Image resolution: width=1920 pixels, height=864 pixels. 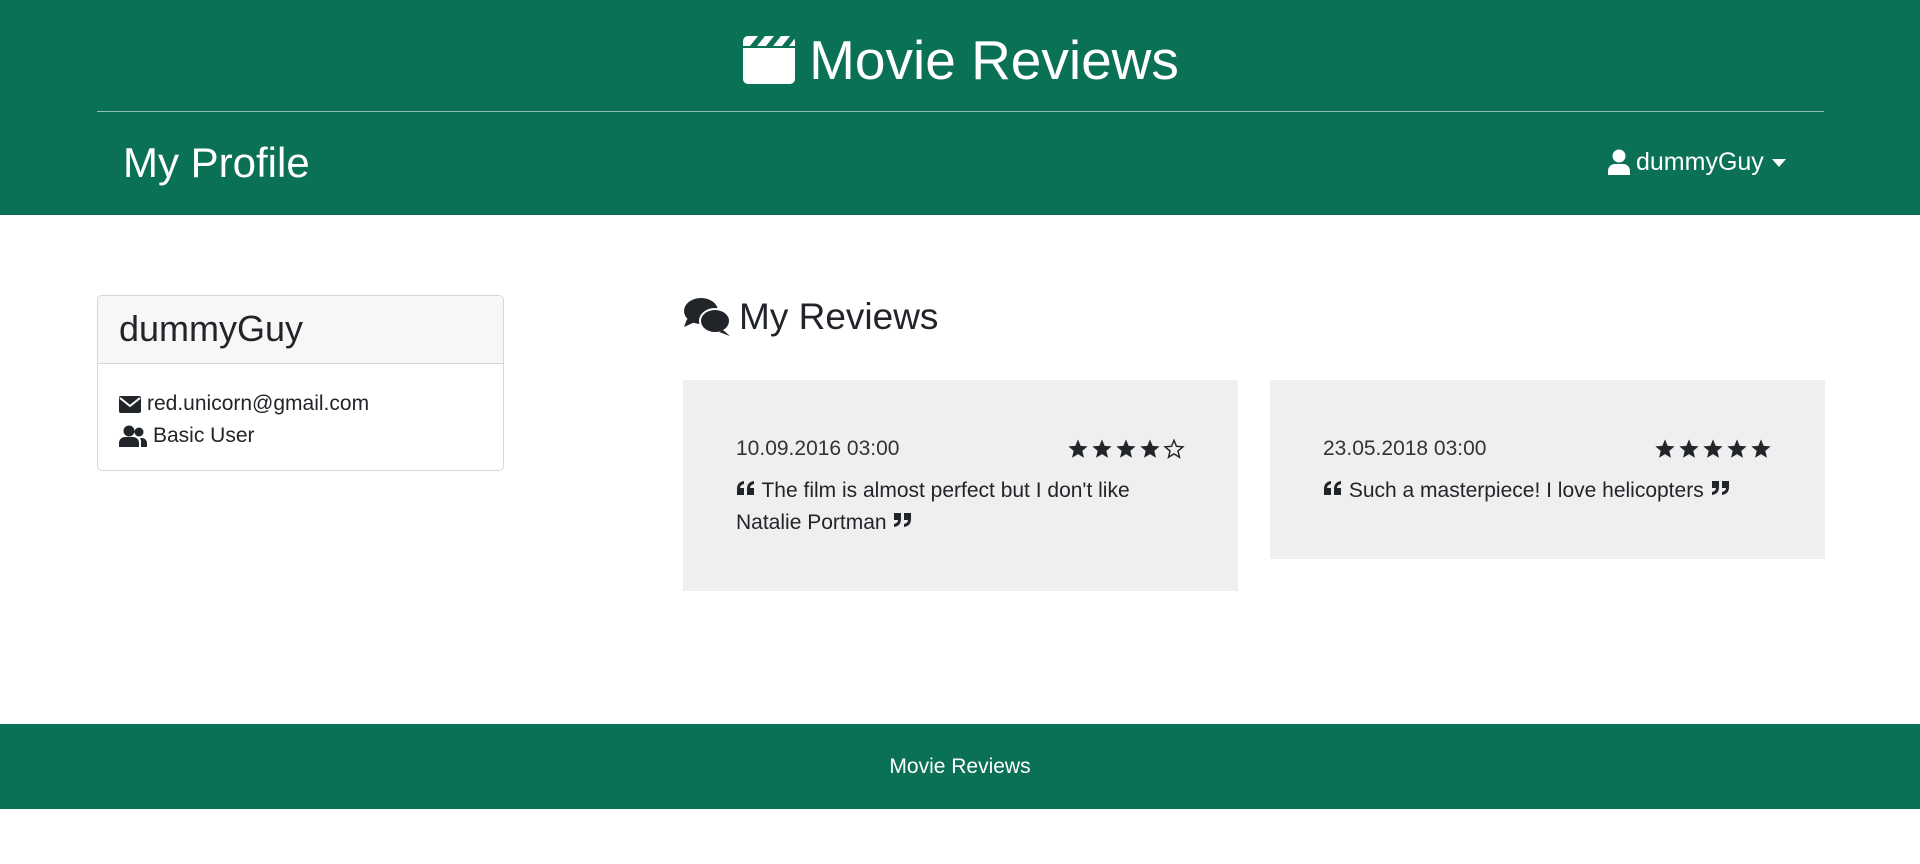 I want to click on profile-email-row: red.unicorn@gmail.com, so click(x=311, y=404).